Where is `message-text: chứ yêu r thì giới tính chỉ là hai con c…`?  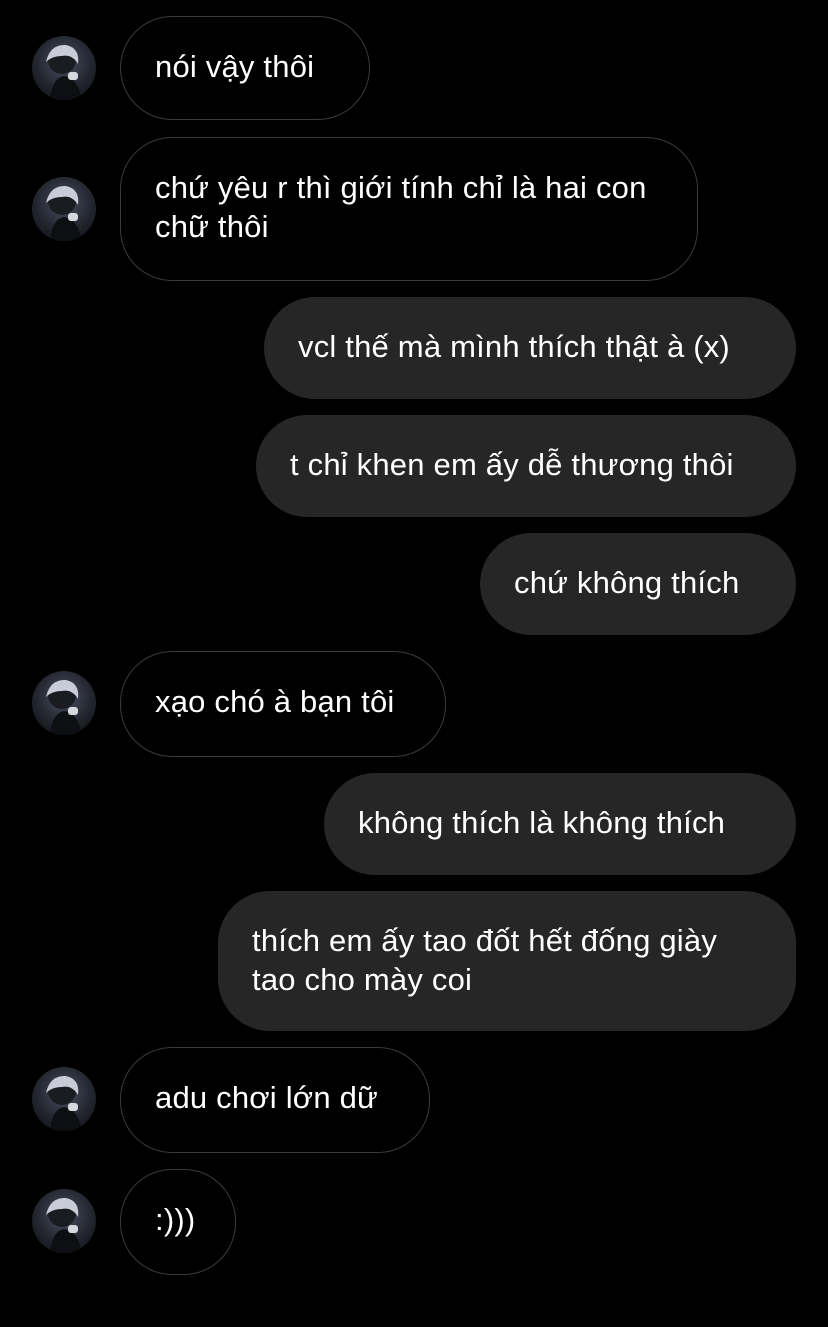 message-text: chứ yêu r thì giới tính chỉ là hai con c… is located at coordinates (401, 207).